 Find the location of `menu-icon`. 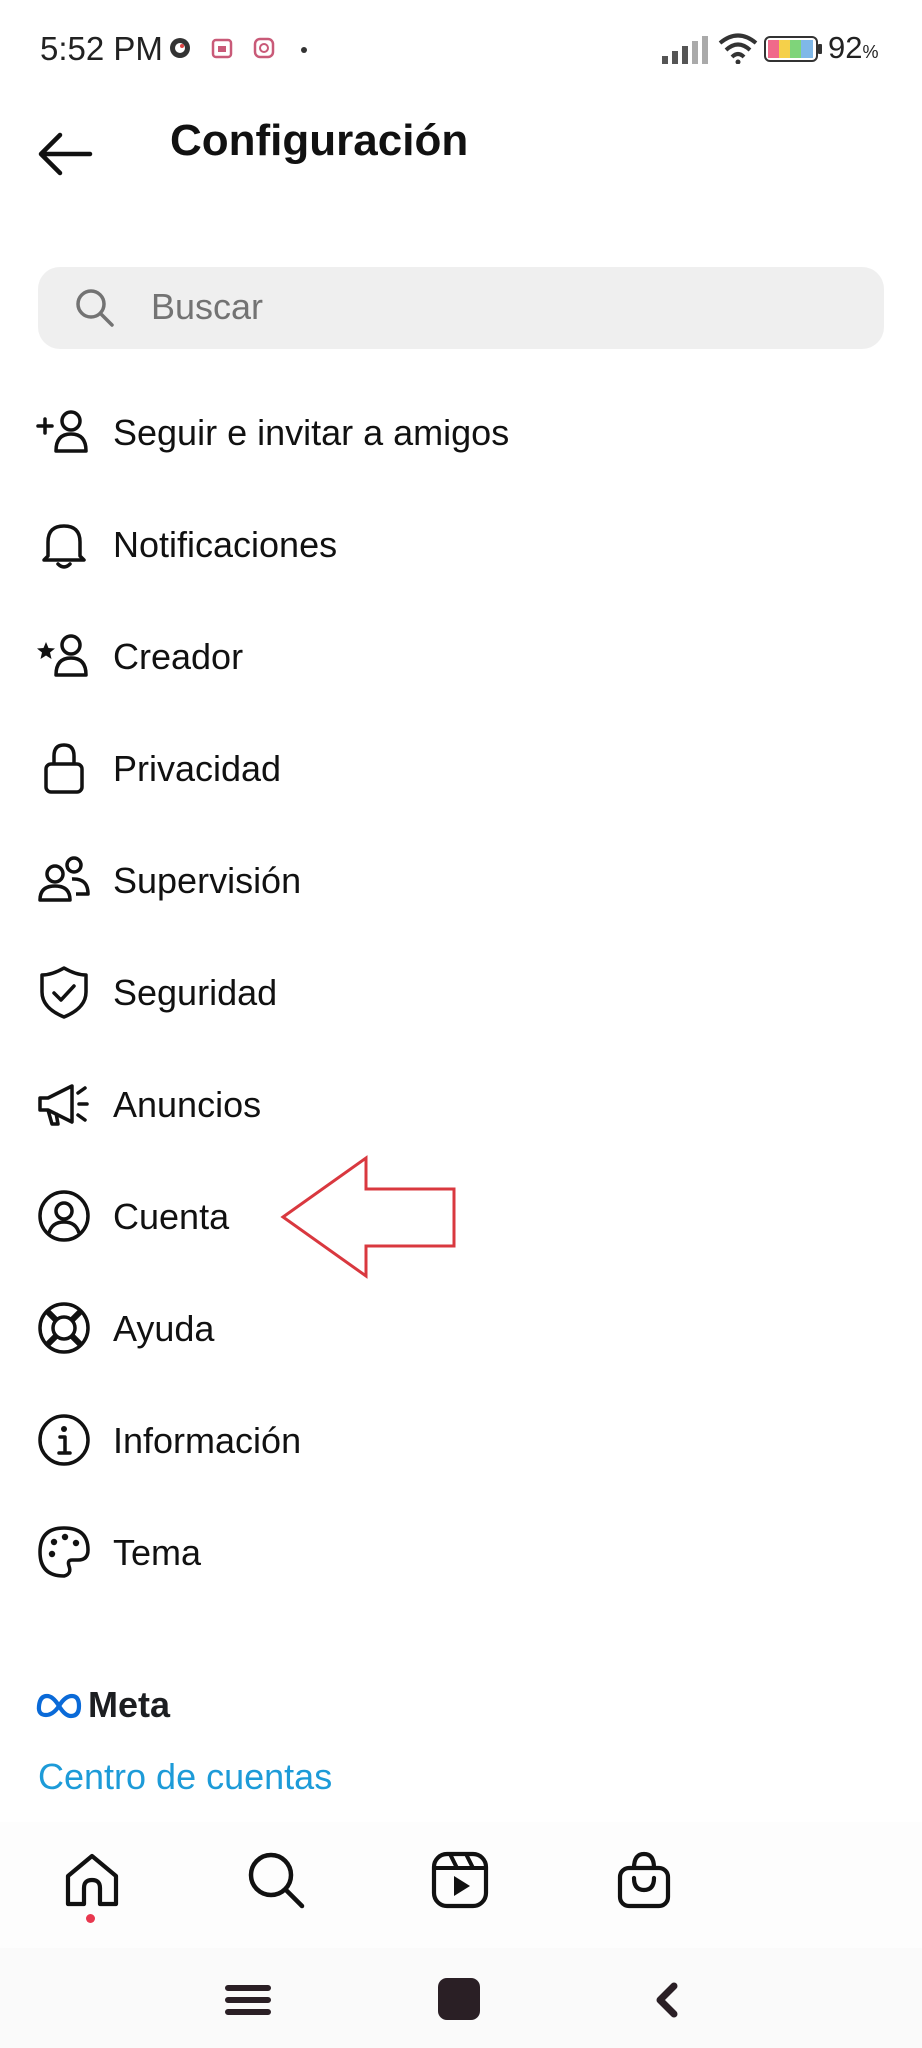

menu-icon is located at coordinates (248, 2000).